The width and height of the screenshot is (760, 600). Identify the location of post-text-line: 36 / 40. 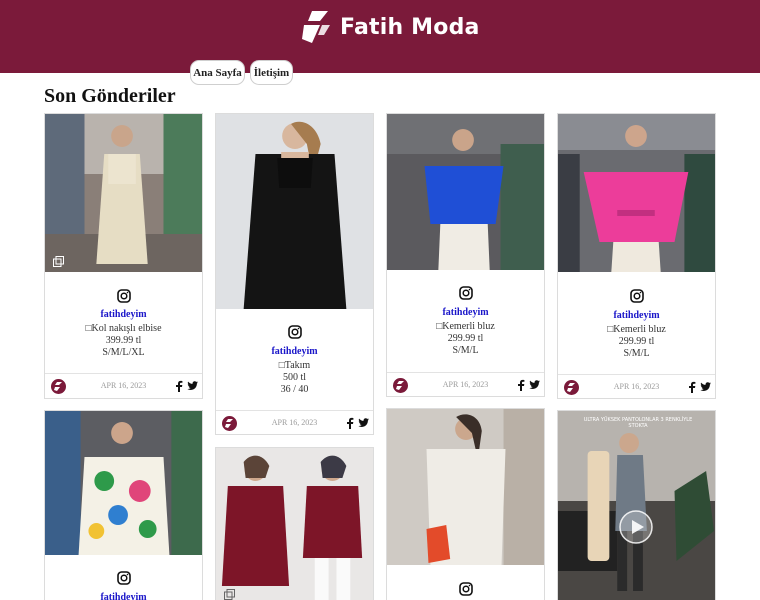
(294, 389).